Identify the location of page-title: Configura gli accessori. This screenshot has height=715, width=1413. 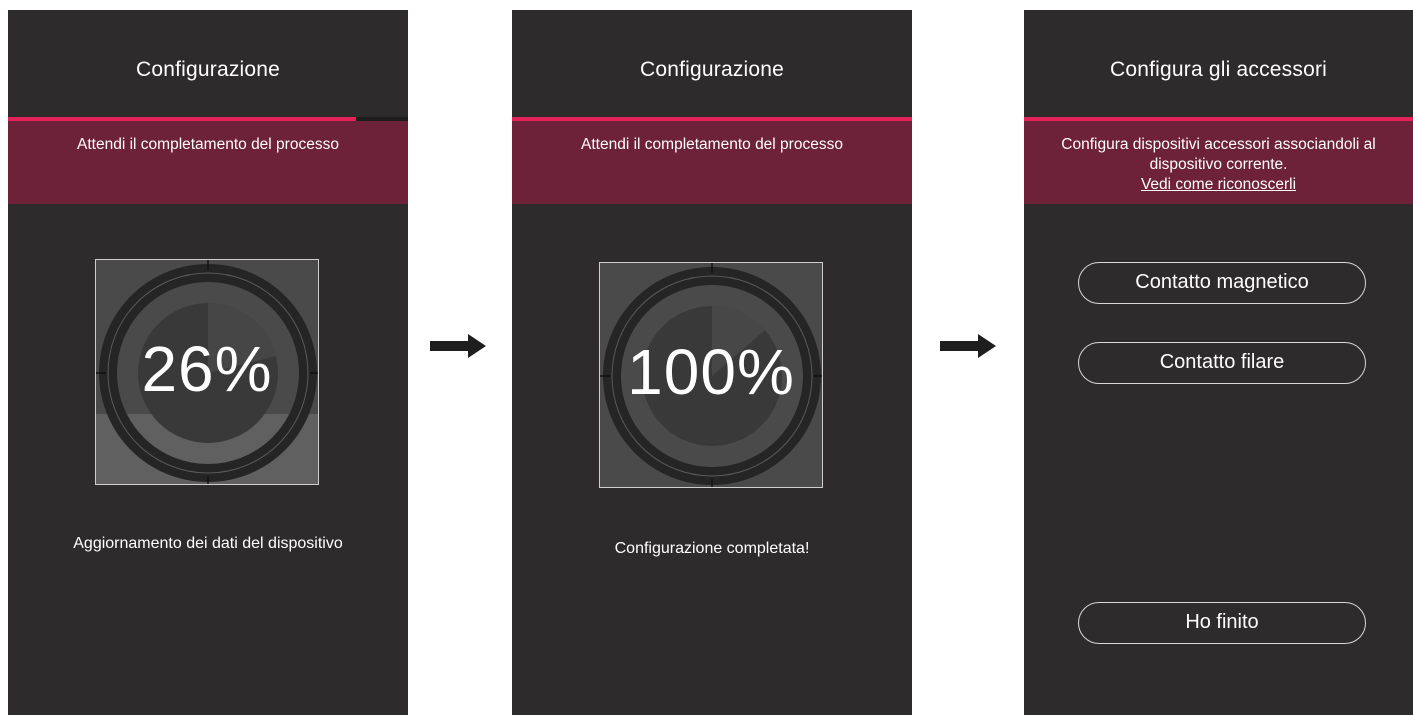
(1218, 69).